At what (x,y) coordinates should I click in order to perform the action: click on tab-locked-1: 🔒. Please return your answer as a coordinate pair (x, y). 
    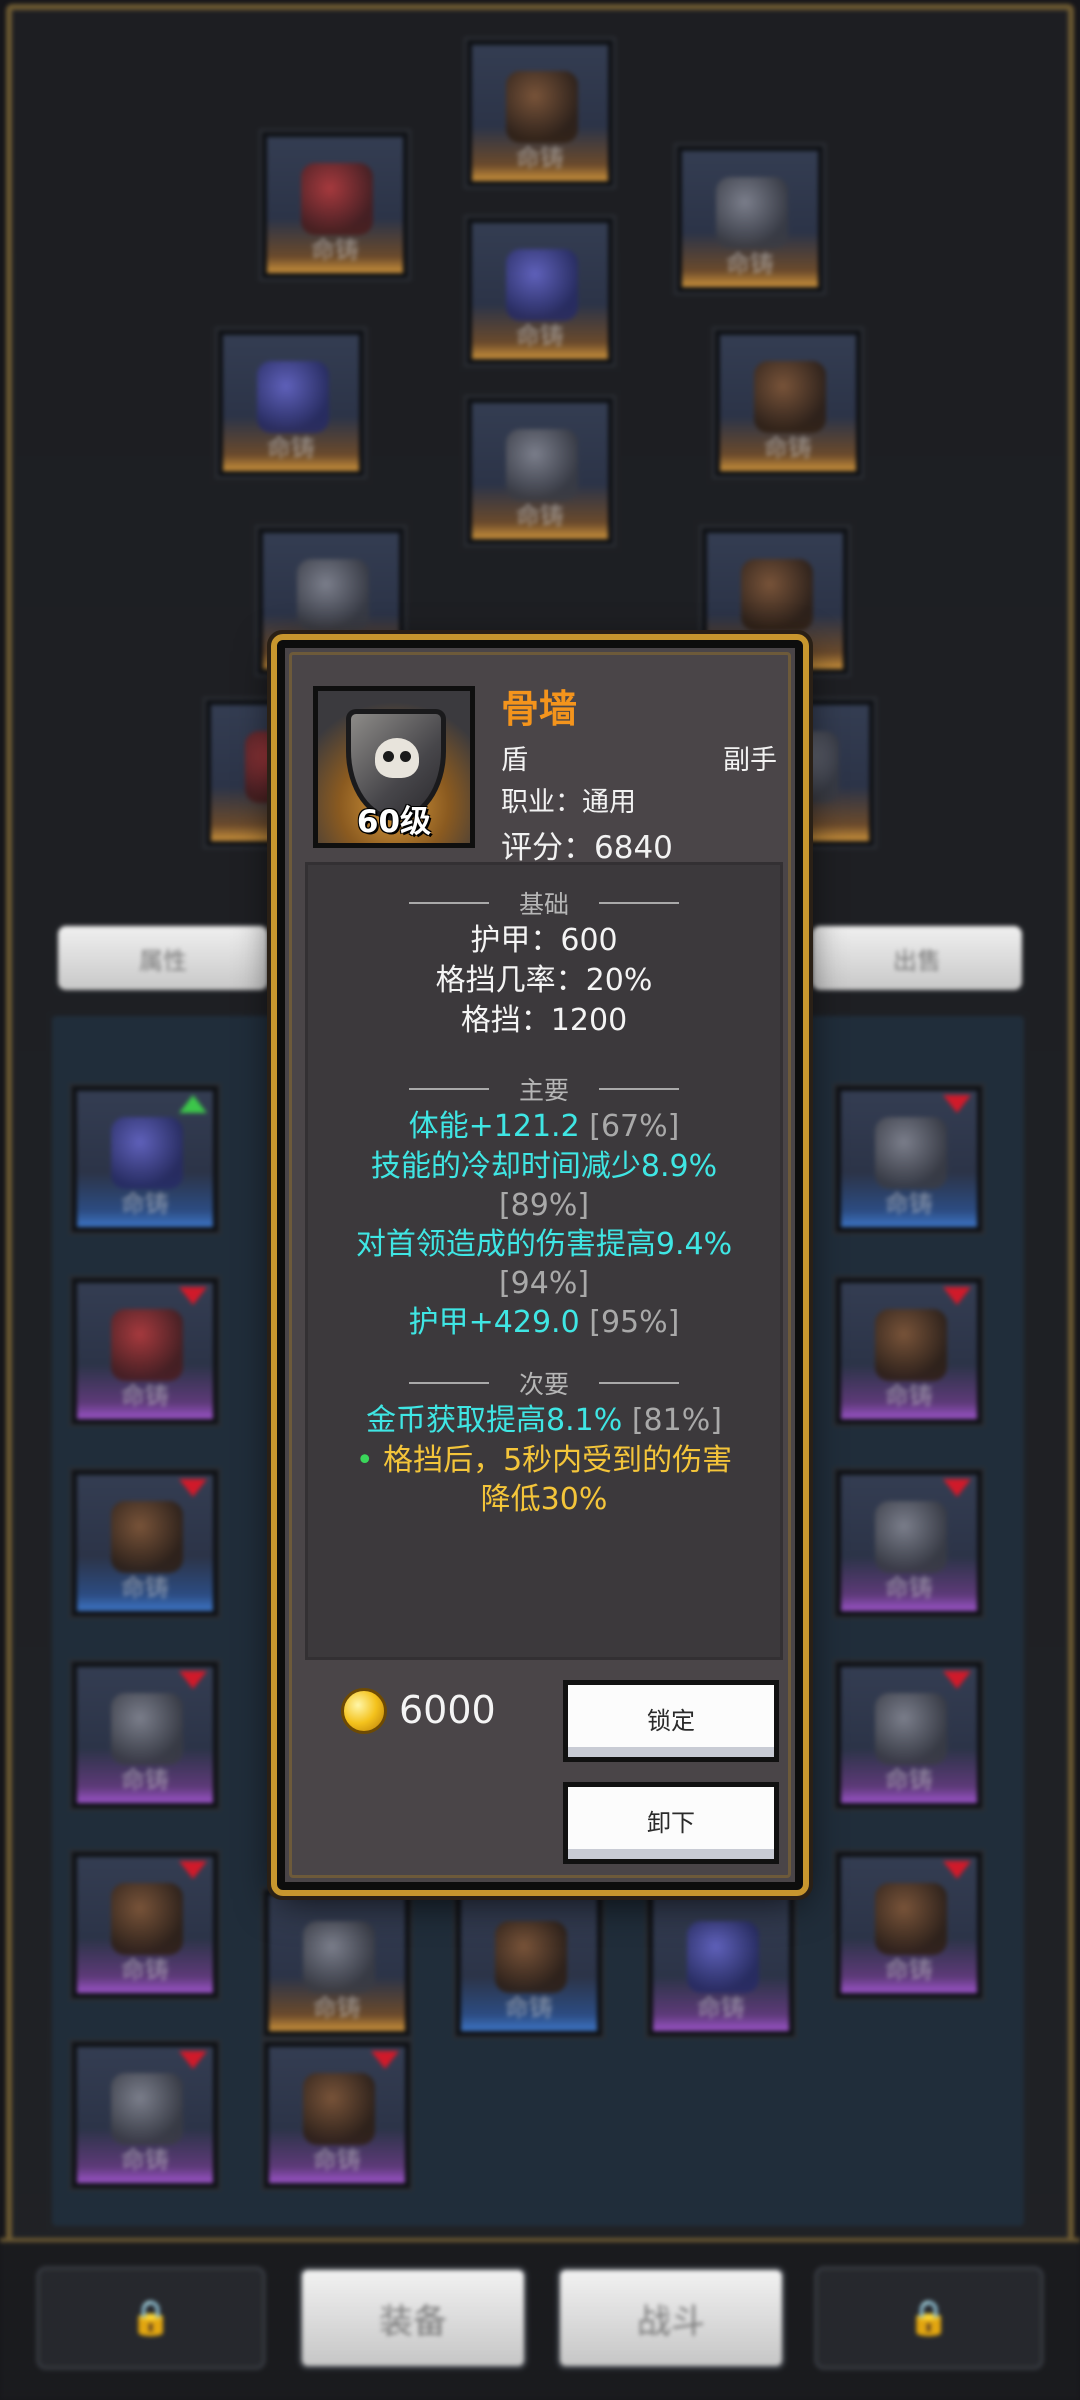
    Looking at the image, I should click on (151, 2318).